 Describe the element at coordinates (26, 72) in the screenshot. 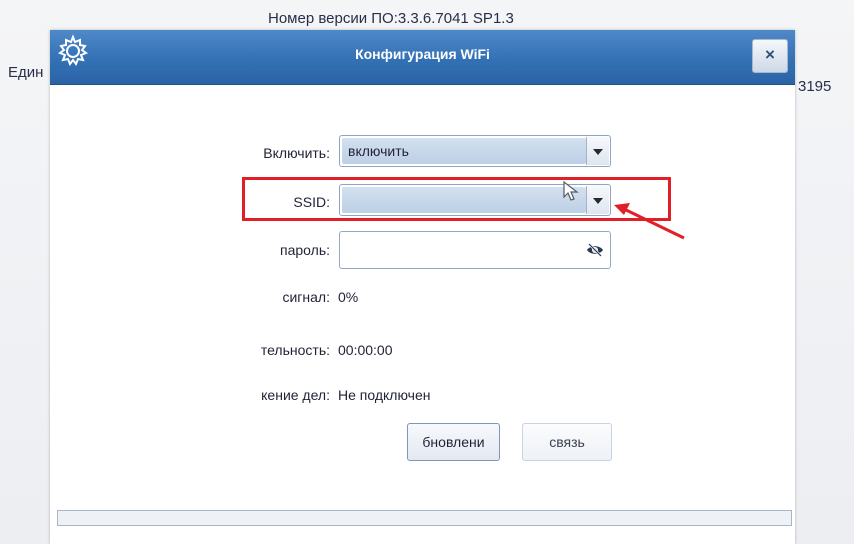

I see `background-left-text: Един` at that location.